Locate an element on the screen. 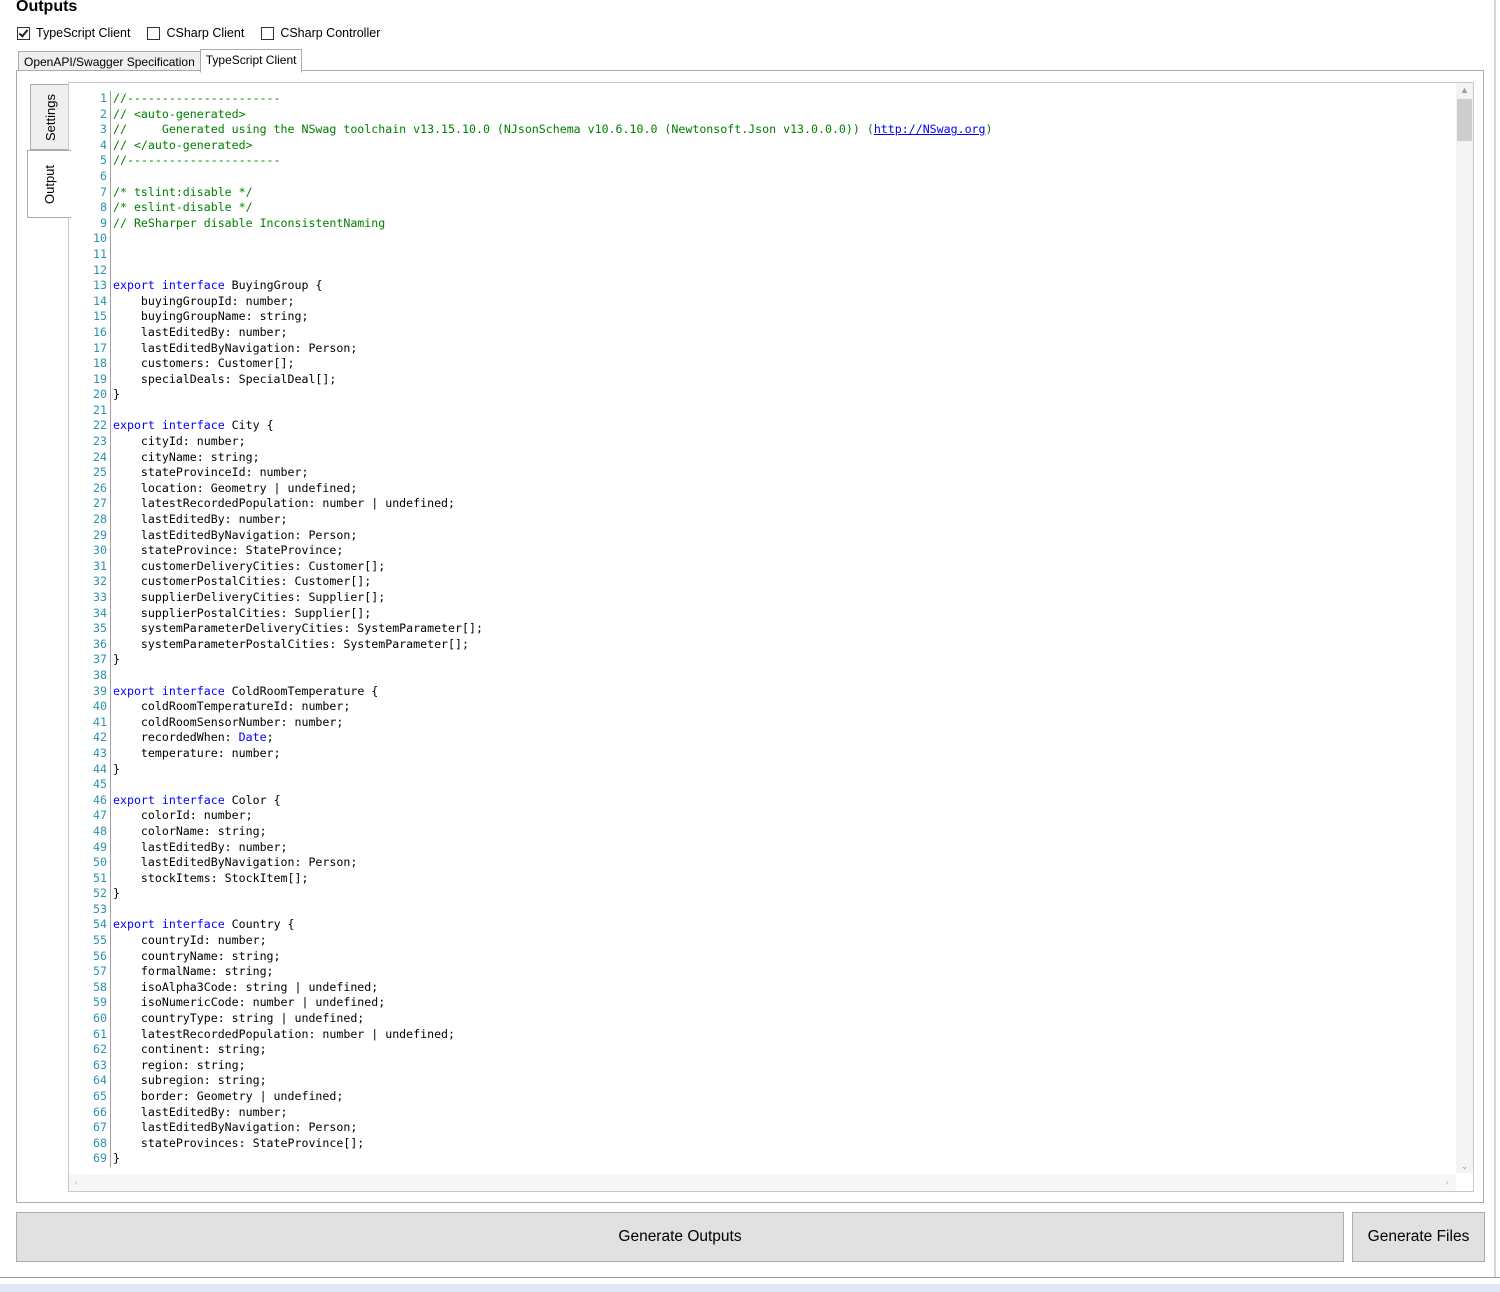  code-text: formalName: string; is located at coordinates (193, 971).